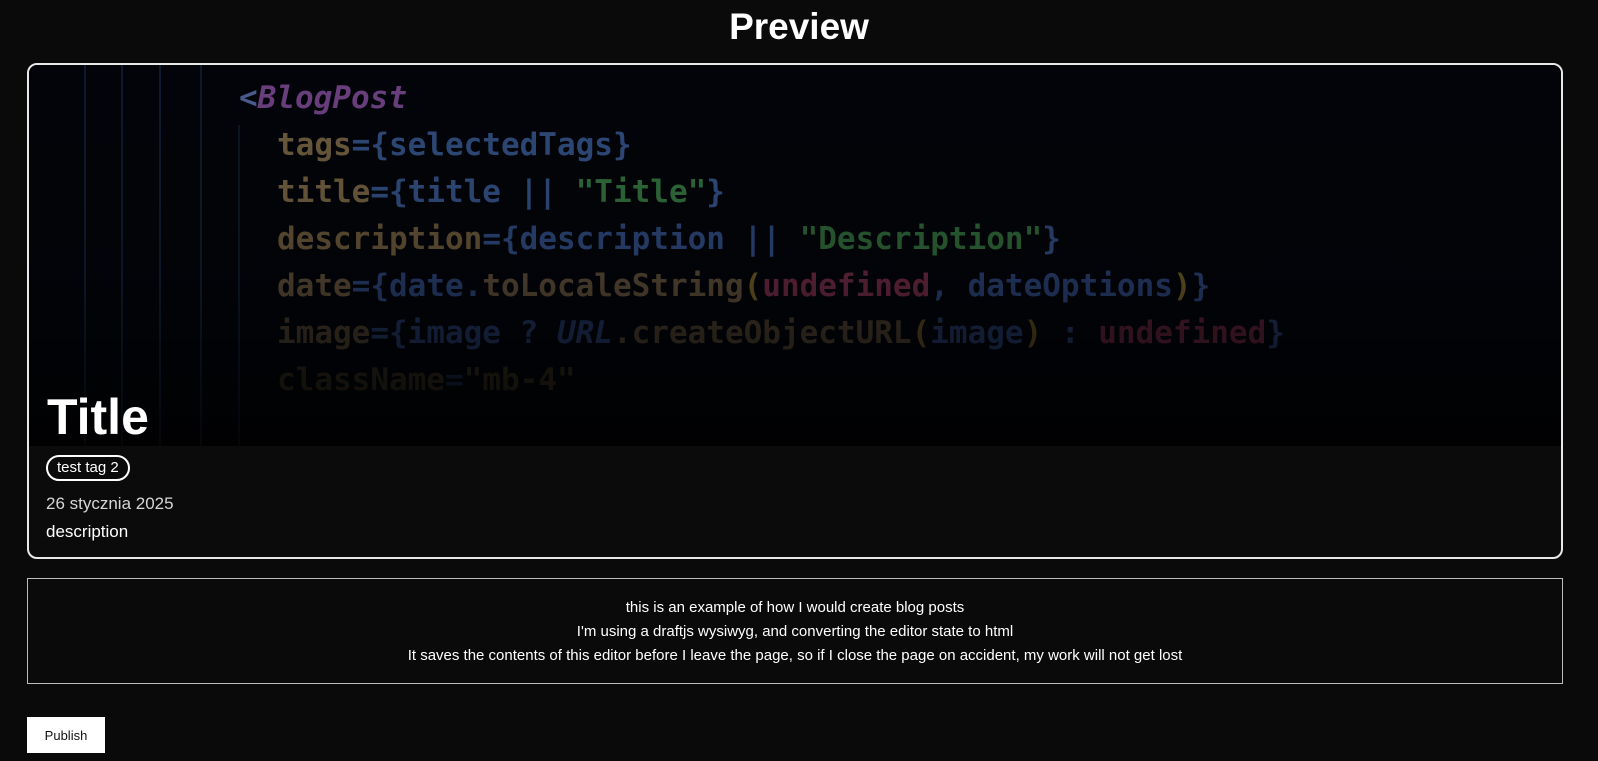 This screenshot has height=761, width=1598. Describe the element at coordinates (799, 26) in the screenshot. I see `page-title: Preview` at that location.